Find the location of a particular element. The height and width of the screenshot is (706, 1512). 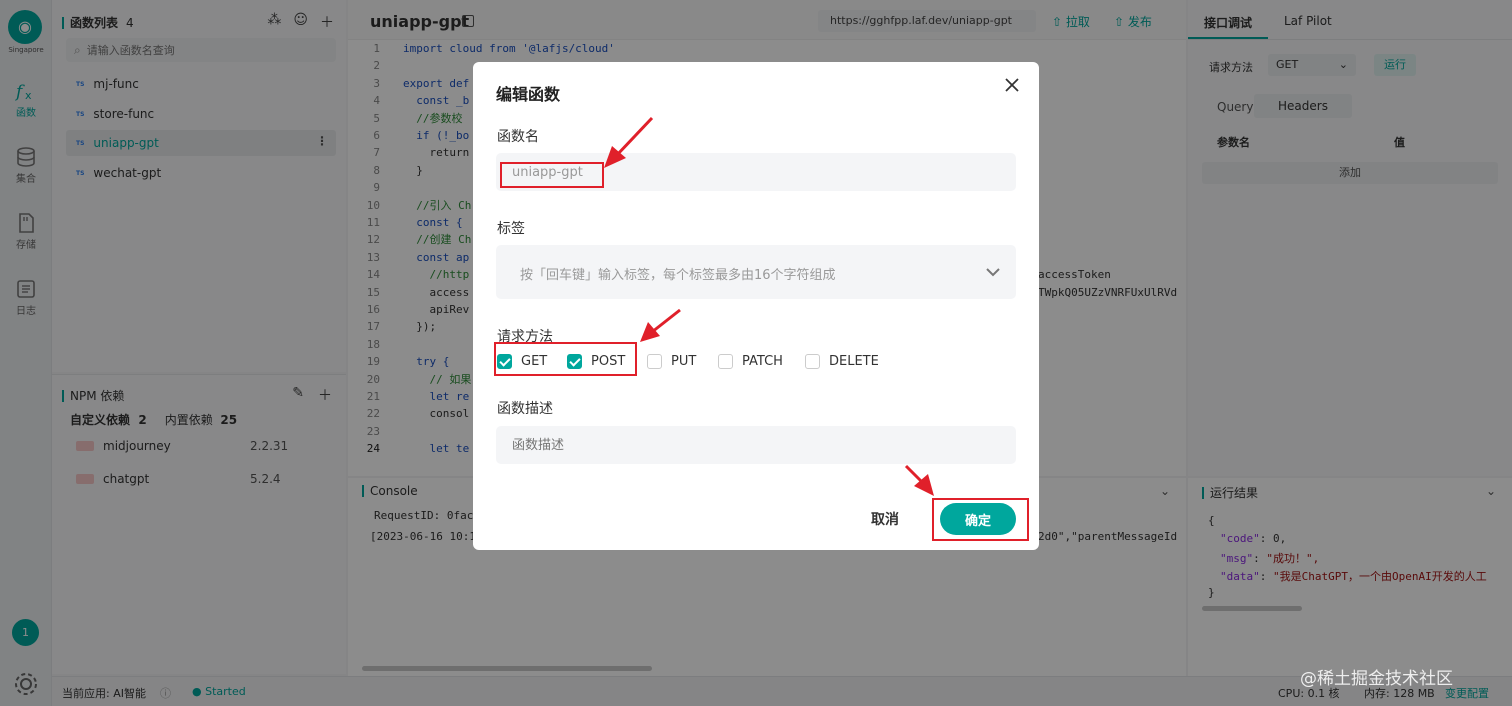

highlight-box-methods is located at coordinates (565, 359).